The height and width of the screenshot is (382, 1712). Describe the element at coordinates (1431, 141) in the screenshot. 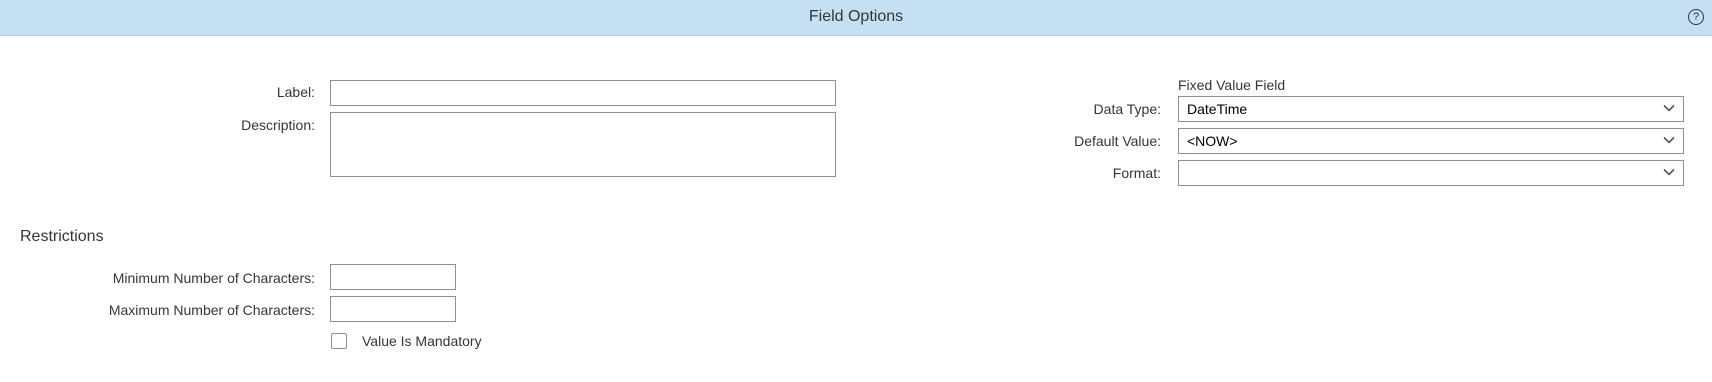

I see `default-value-select: <NOW>` at that location.